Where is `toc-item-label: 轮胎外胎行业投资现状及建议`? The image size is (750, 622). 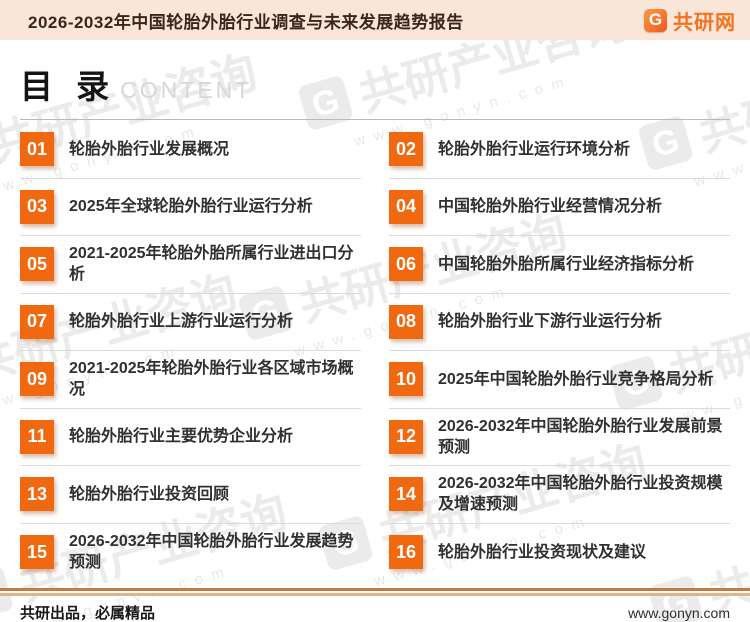 toc-item-label: 轮胎外胎行业投资现状及建议 is located at coordinates (542, 552).